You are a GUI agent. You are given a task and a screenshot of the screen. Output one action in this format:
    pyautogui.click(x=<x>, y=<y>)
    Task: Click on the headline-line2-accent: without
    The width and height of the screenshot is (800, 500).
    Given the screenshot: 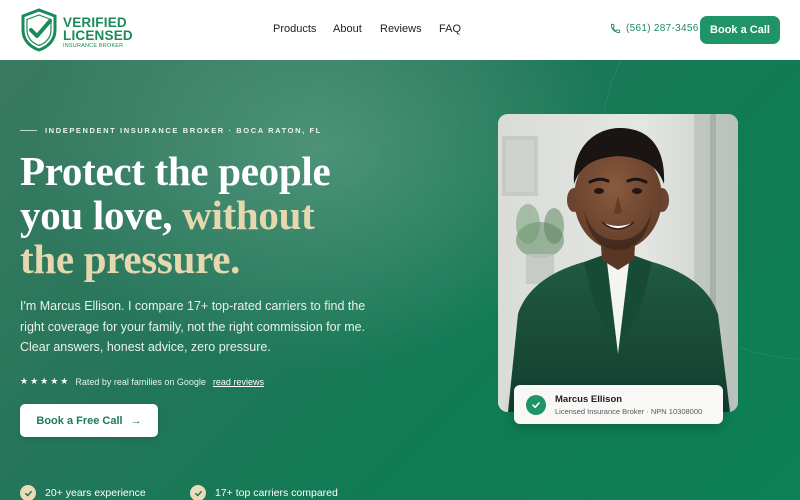 What is the action you would take?
    pyautogui.click(x=248, y=215)
    